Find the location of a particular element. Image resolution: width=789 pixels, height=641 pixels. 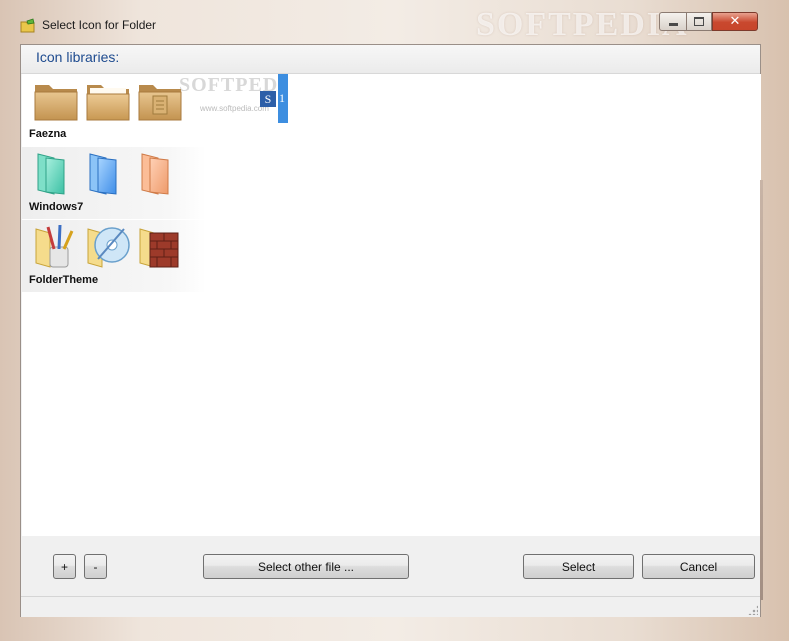

library-item-windows7: Windows7 is located at coordinates (114, 183).